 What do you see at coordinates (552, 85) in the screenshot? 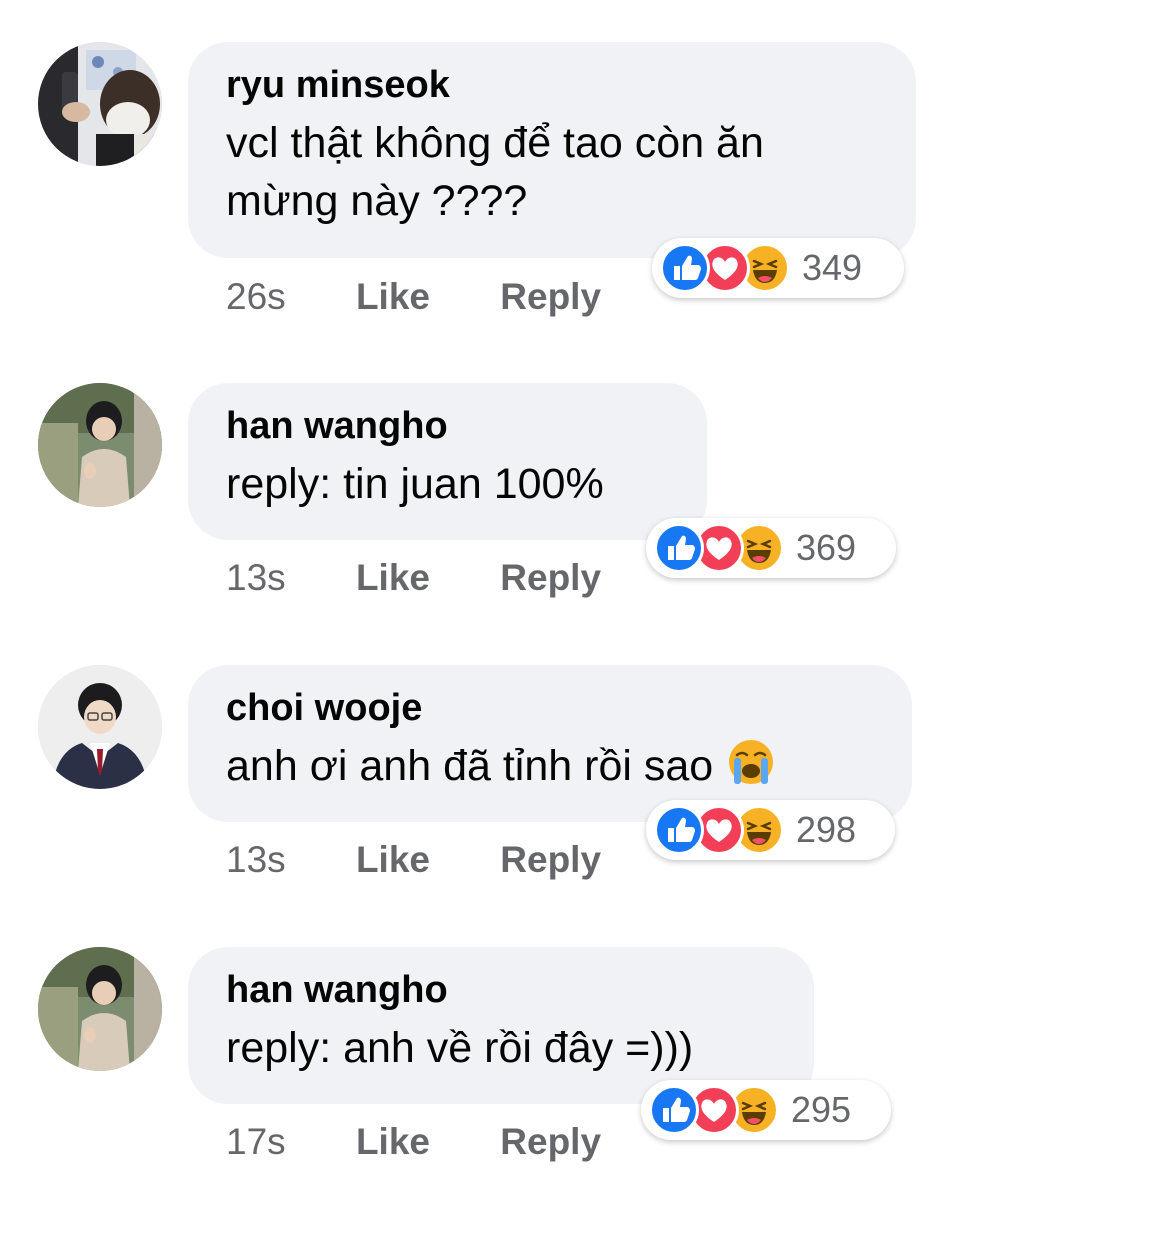
I see `comment-author: ryu minseok` at bounding box center [552, 85].